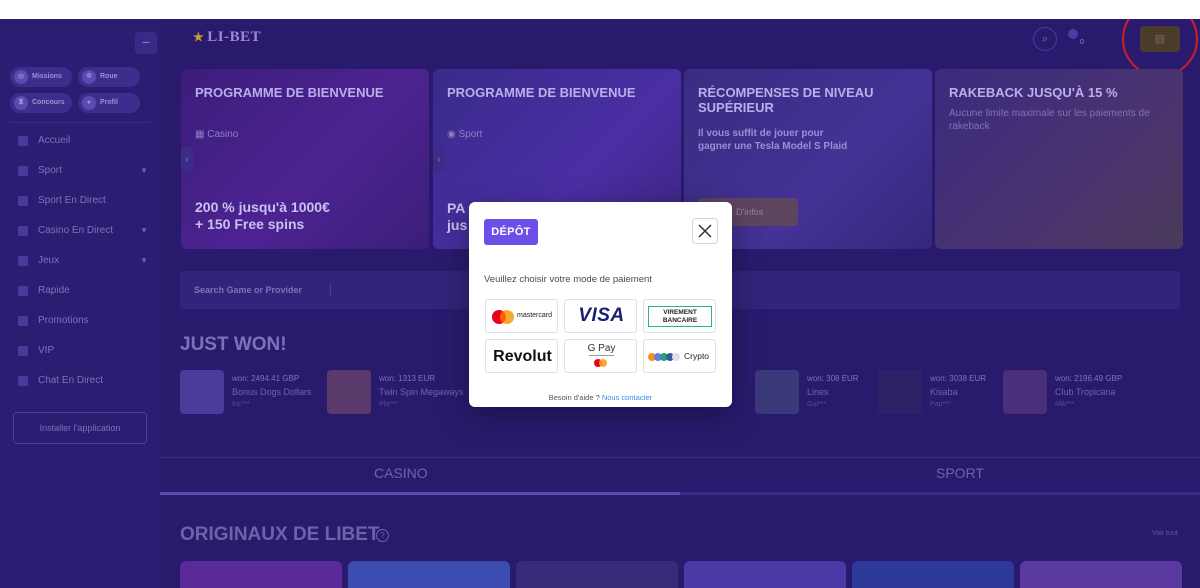 This screenshot has width=1200, height=588. I want to click on tab-active-indicator, so click(420, 493).